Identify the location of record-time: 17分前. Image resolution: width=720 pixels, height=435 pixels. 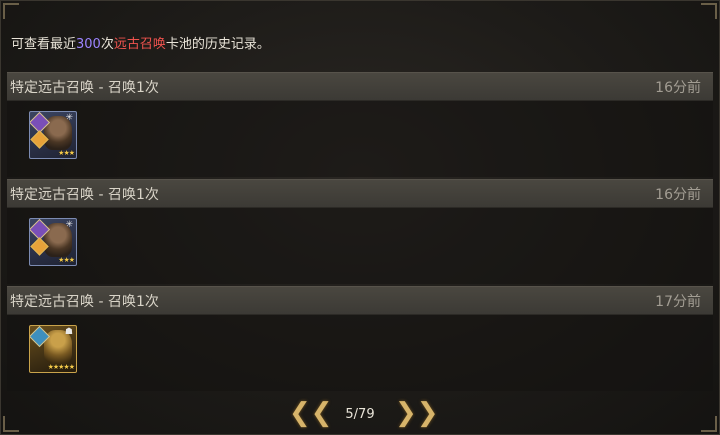
(678, 302).